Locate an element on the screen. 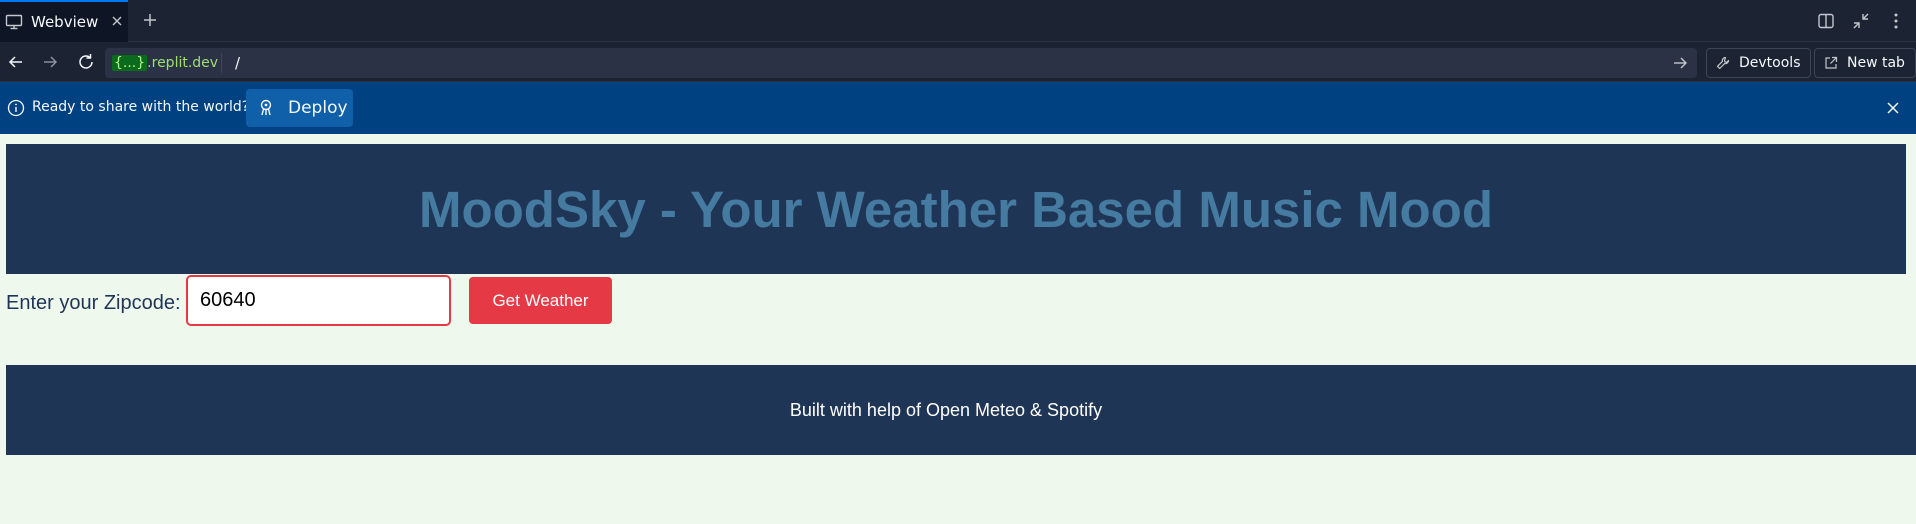  zipcode-input is located at coordinates (318, 300).